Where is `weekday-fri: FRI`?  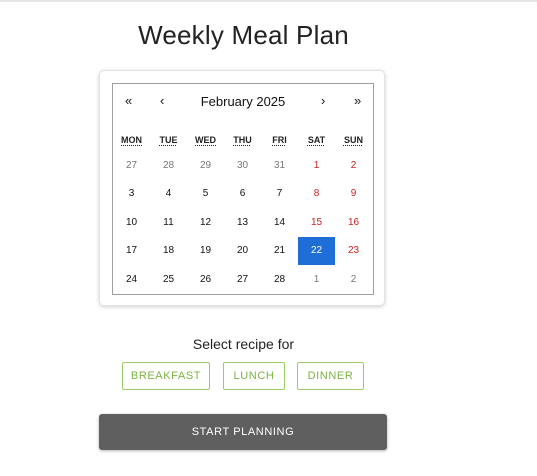 weekday-fri: FRI is located at coordinates (279, 140).